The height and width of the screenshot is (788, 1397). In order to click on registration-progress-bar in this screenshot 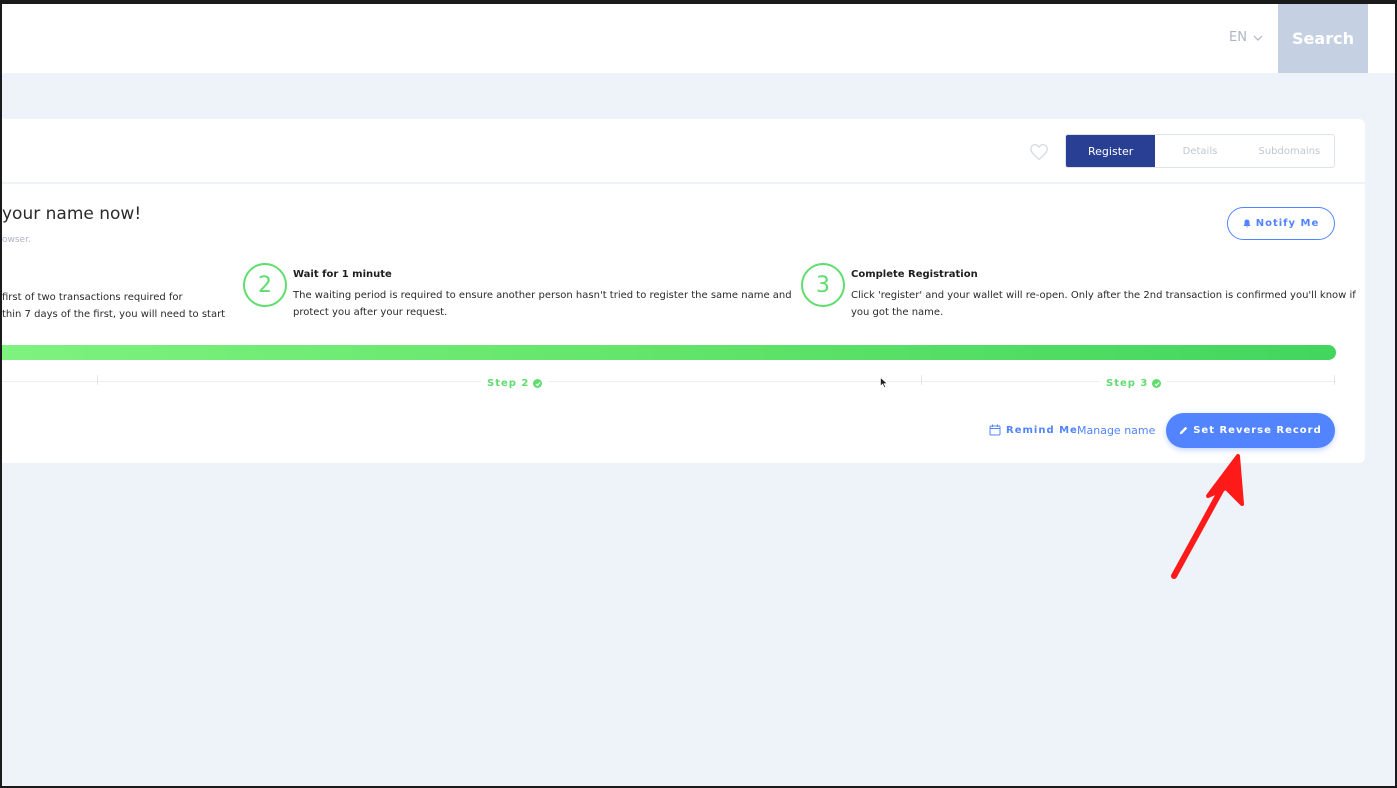, I will do `click(669, 352)`.